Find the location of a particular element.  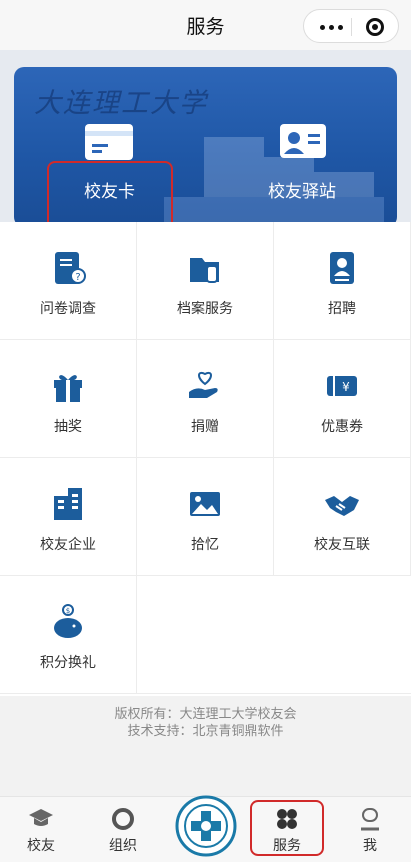

close-target-icon is located at coordinates (375, 27).